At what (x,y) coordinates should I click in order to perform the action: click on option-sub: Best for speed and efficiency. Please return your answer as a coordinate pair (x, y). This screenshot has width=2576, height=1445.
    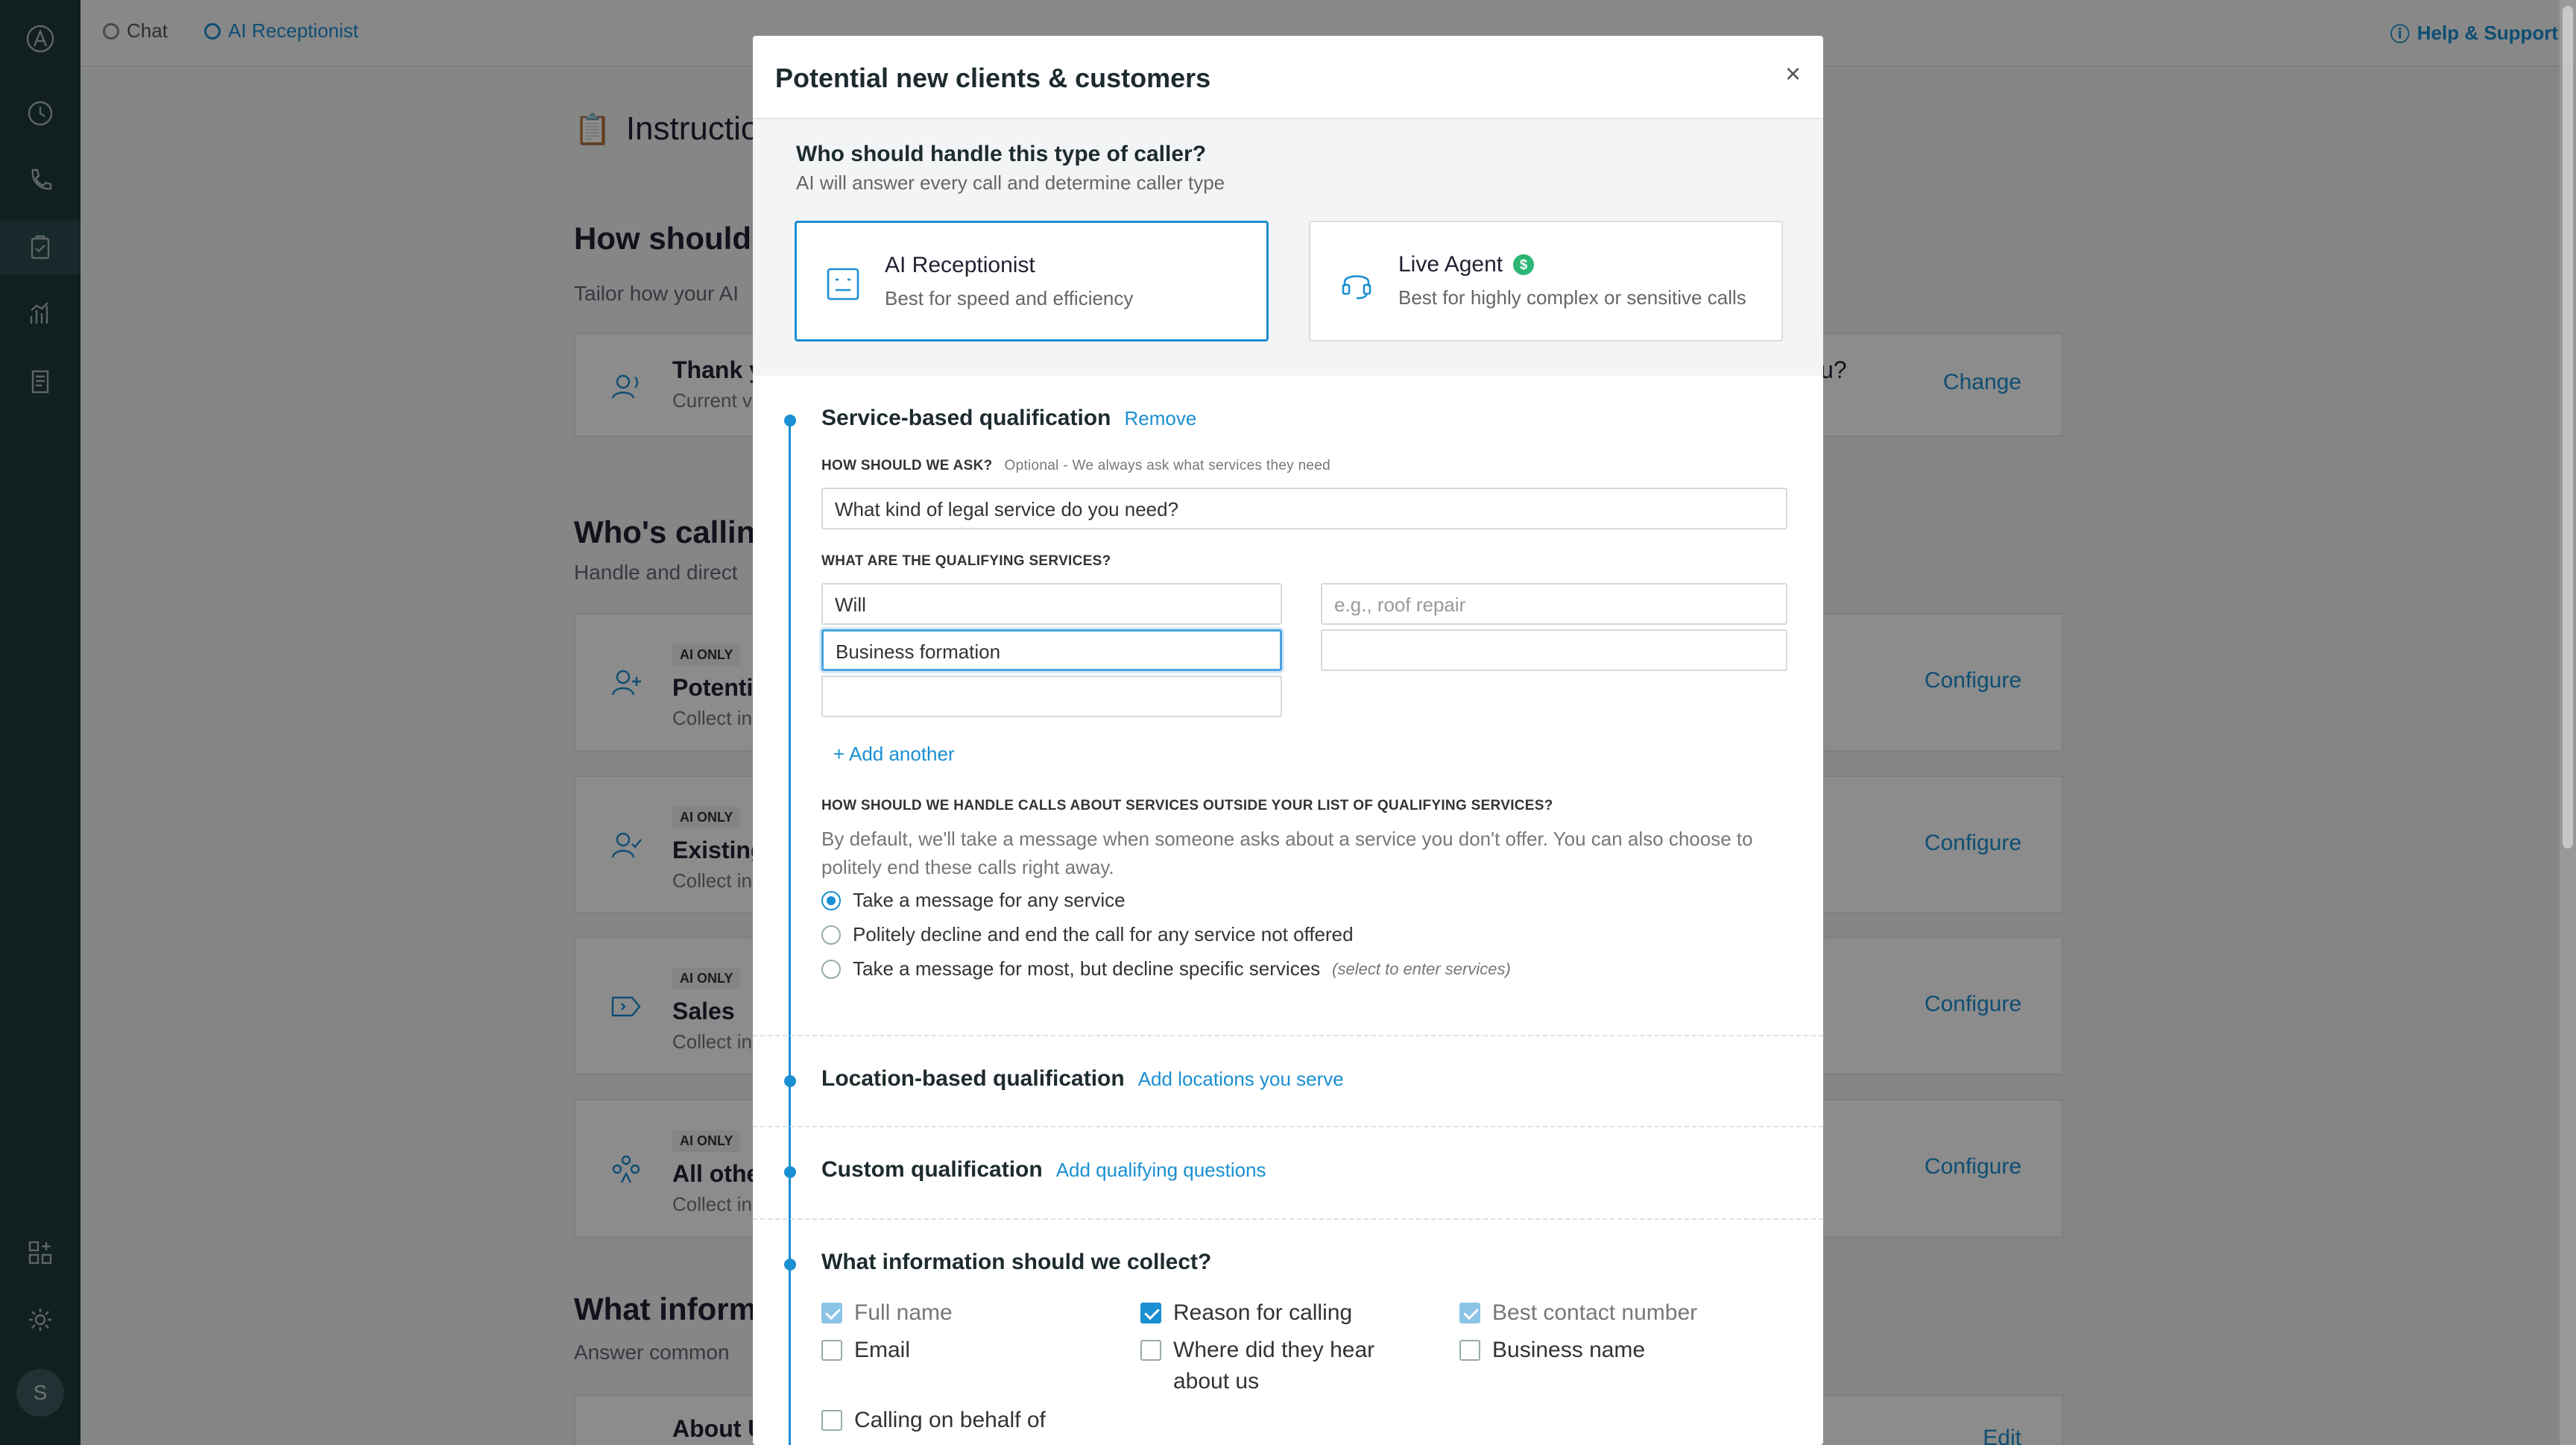
    Looking at the image, I should click on (1010, 298).